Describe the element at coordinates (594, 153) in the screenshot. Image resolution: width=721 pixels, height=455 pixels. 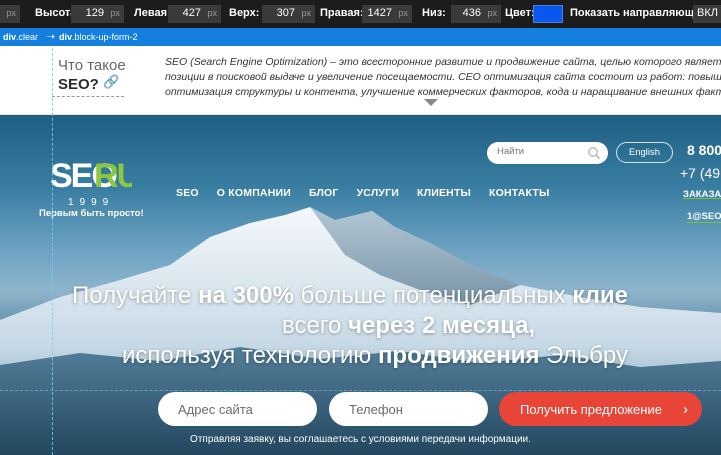
I see `search-icon` at that location.